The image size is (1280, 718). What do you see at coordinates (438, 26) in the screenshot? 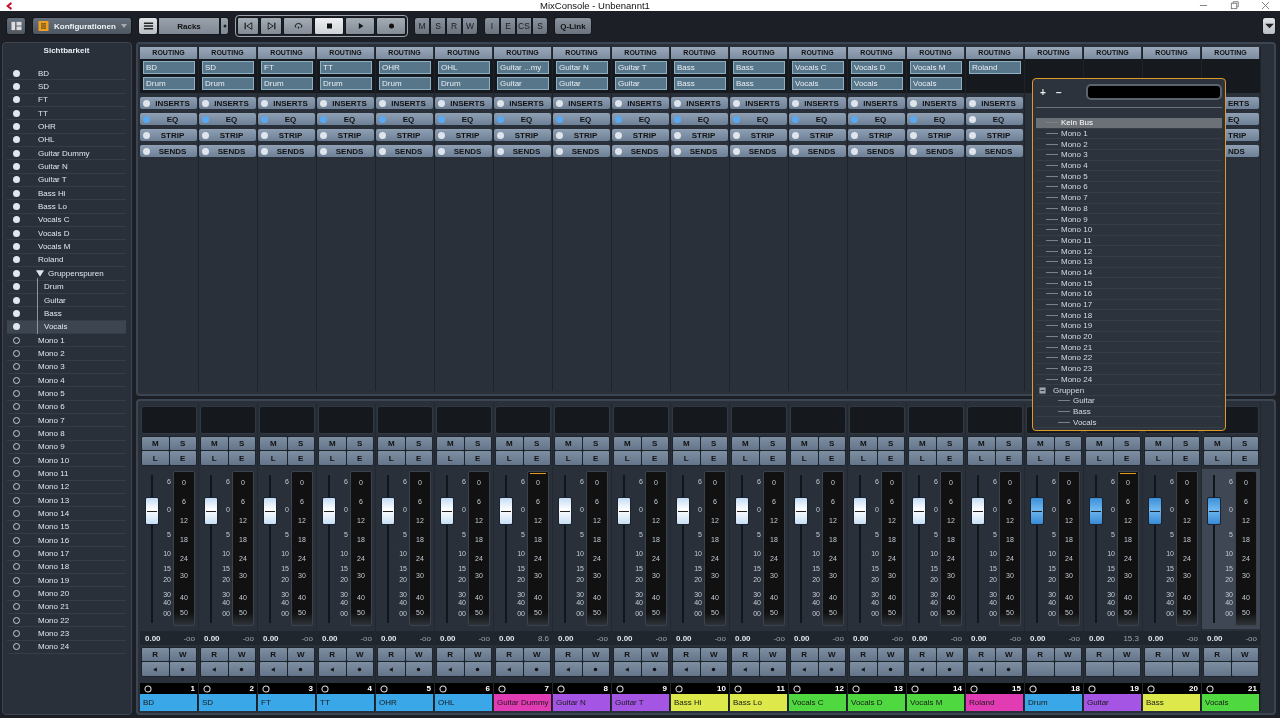
I see `channel-filter-button: S` at bounding box center [438, 26].